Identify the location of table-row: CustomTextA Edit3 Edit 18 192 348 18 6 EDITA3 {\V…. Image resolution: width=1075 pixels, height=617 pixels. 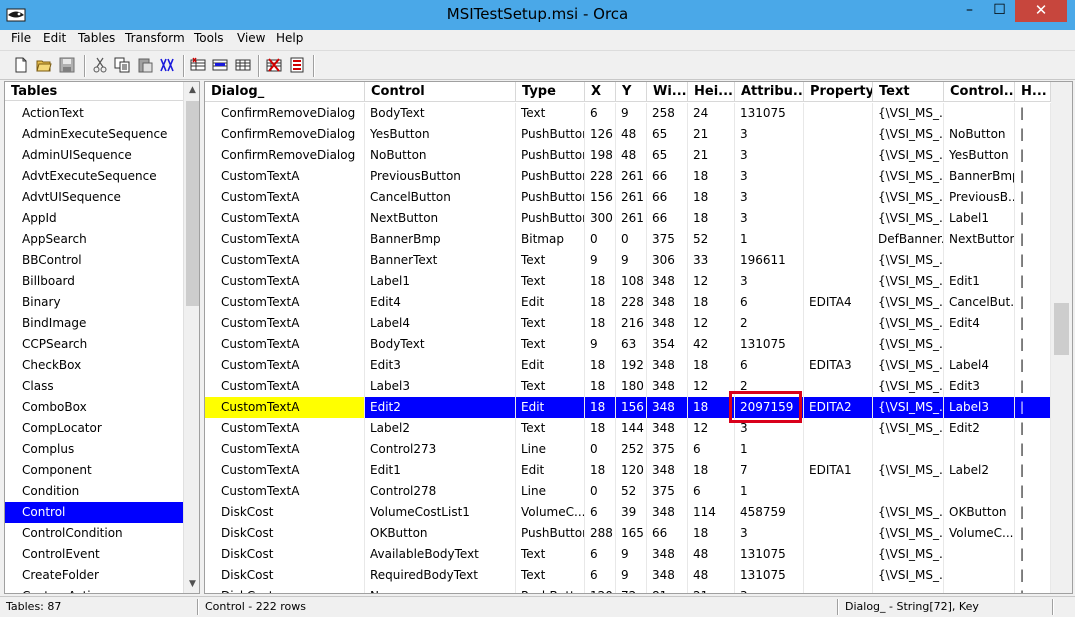
(628, 365).